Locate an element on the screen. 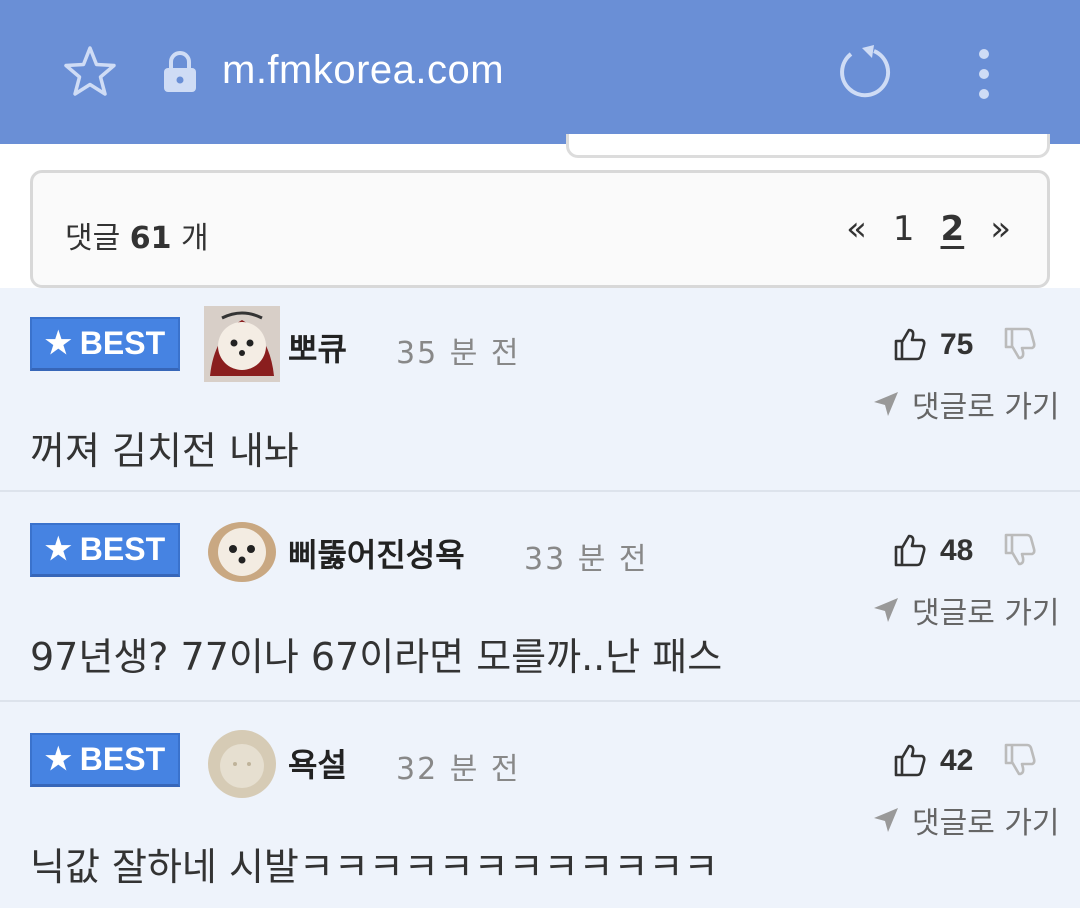 The width and height of the screenshot is (1080, 908). comment-count-number: 61 is located at coordinates (150, 238).